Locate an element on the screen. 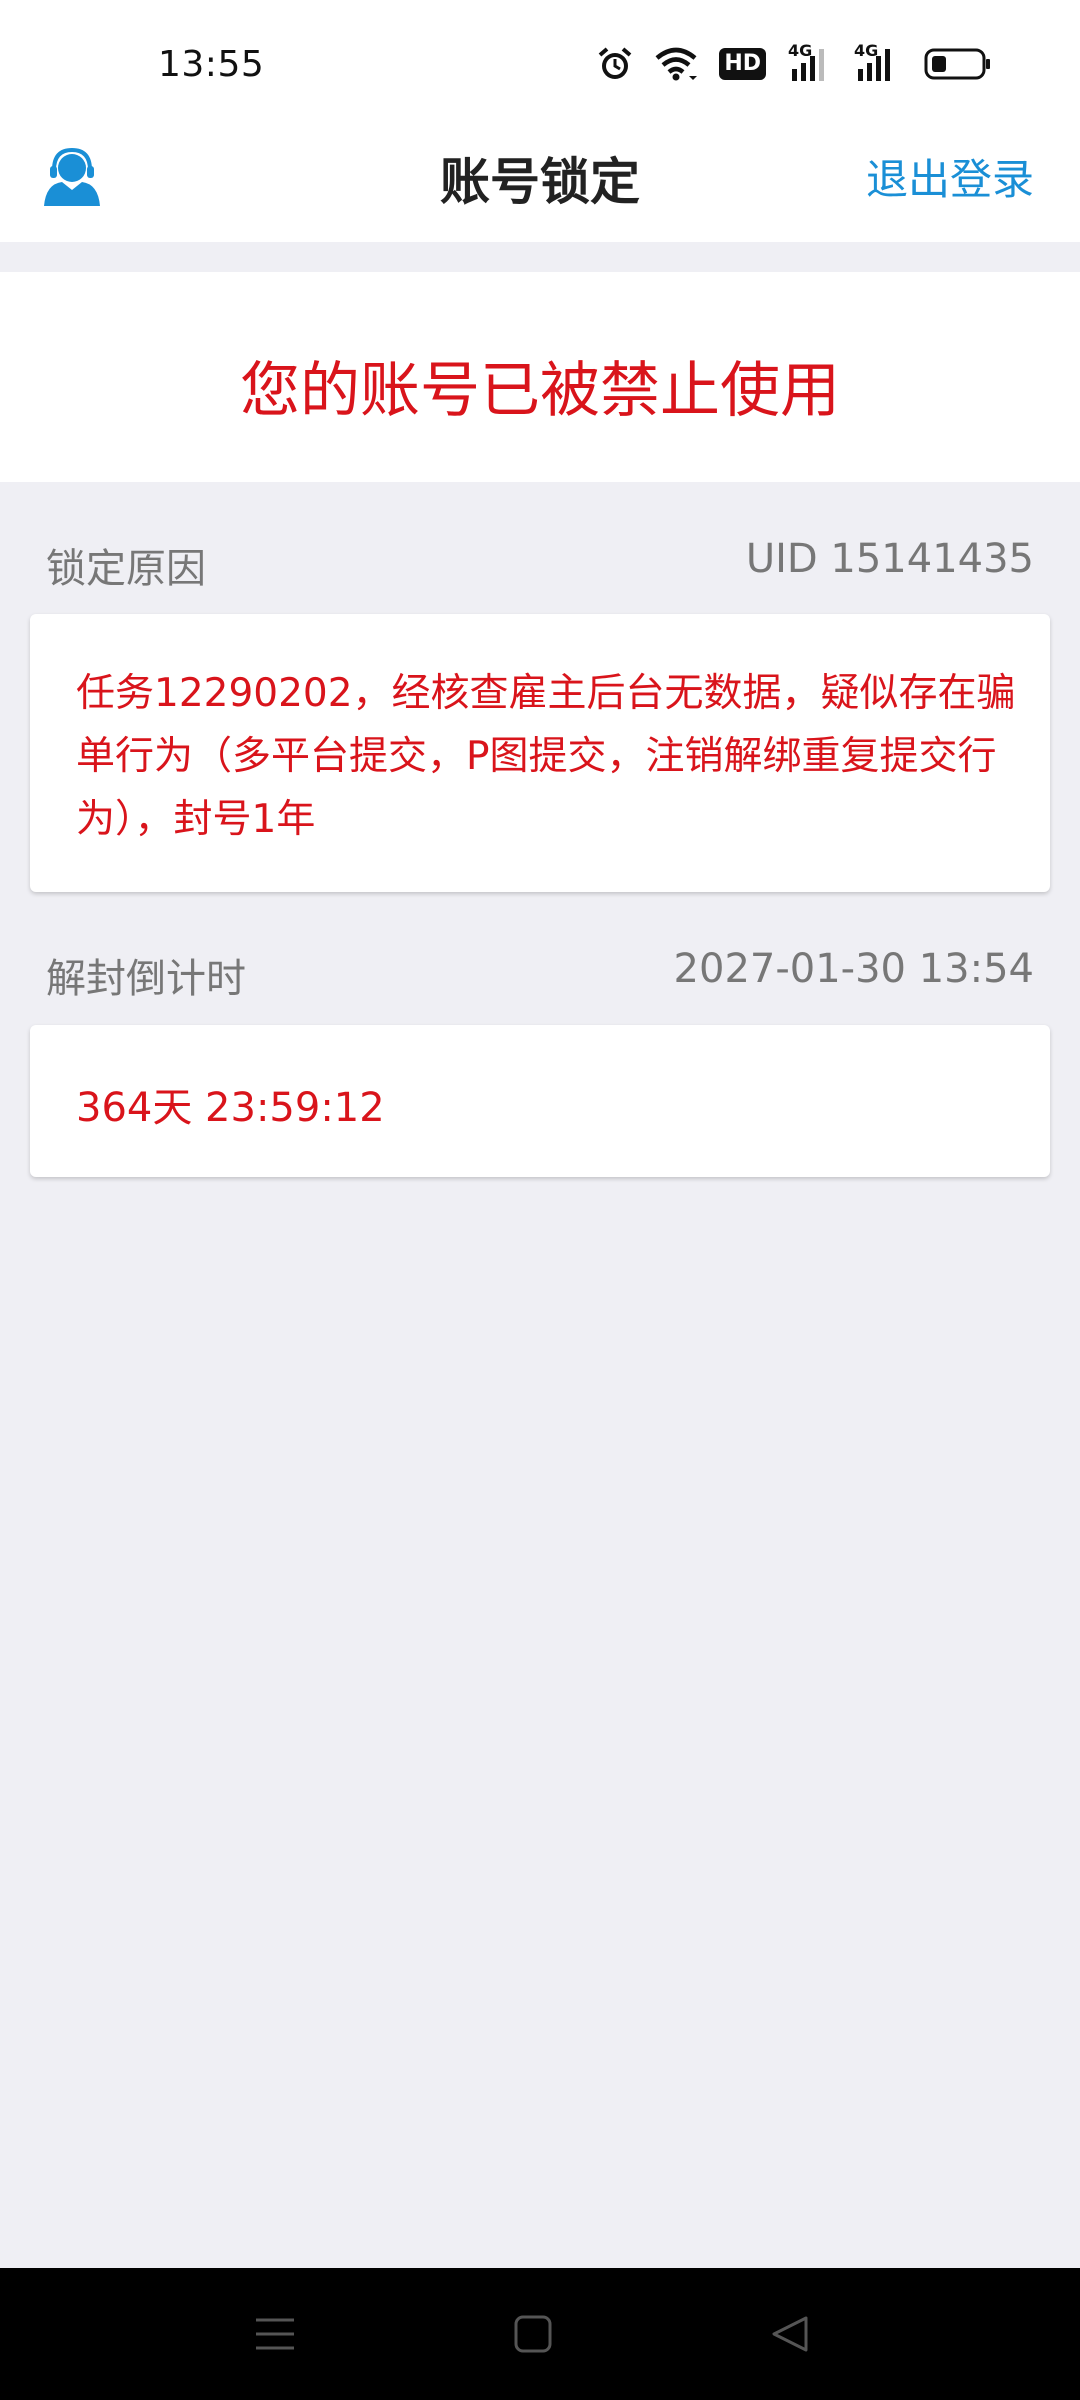 This screenshot has height=2400, width=1080. wifi-icon is located at coordinates (676, 64).